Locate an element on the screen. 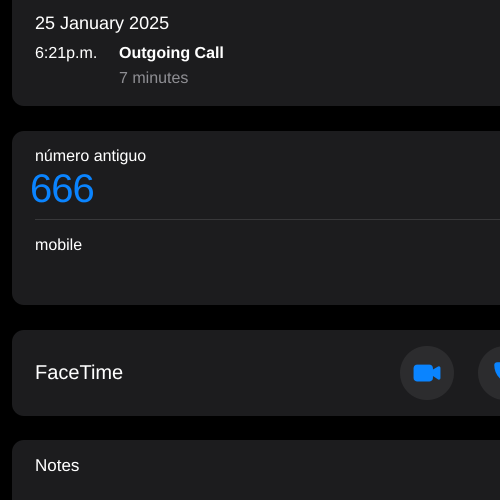 The image size is (500, 500). phone-type-label: mobile is located at coordinates (59, 246).